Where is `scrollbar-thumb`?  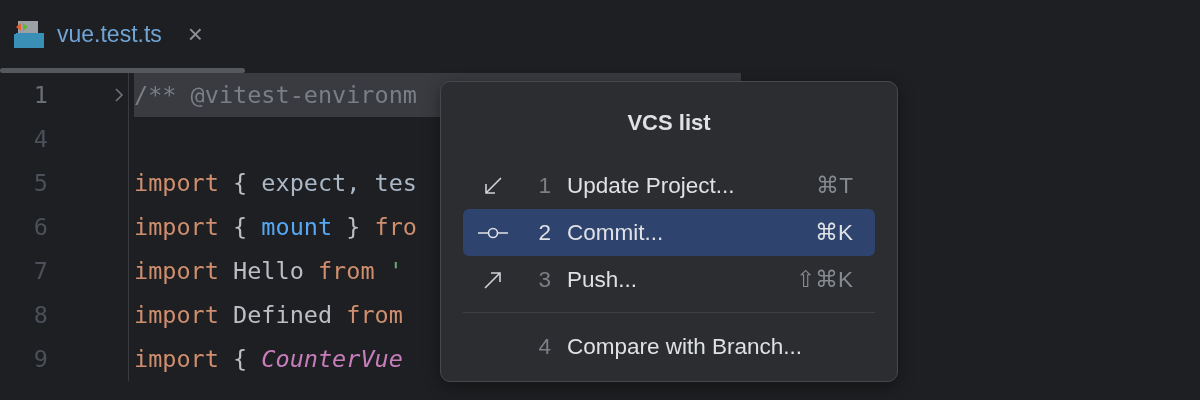 scrollbar-thumb is located at coordinates (122, 70).